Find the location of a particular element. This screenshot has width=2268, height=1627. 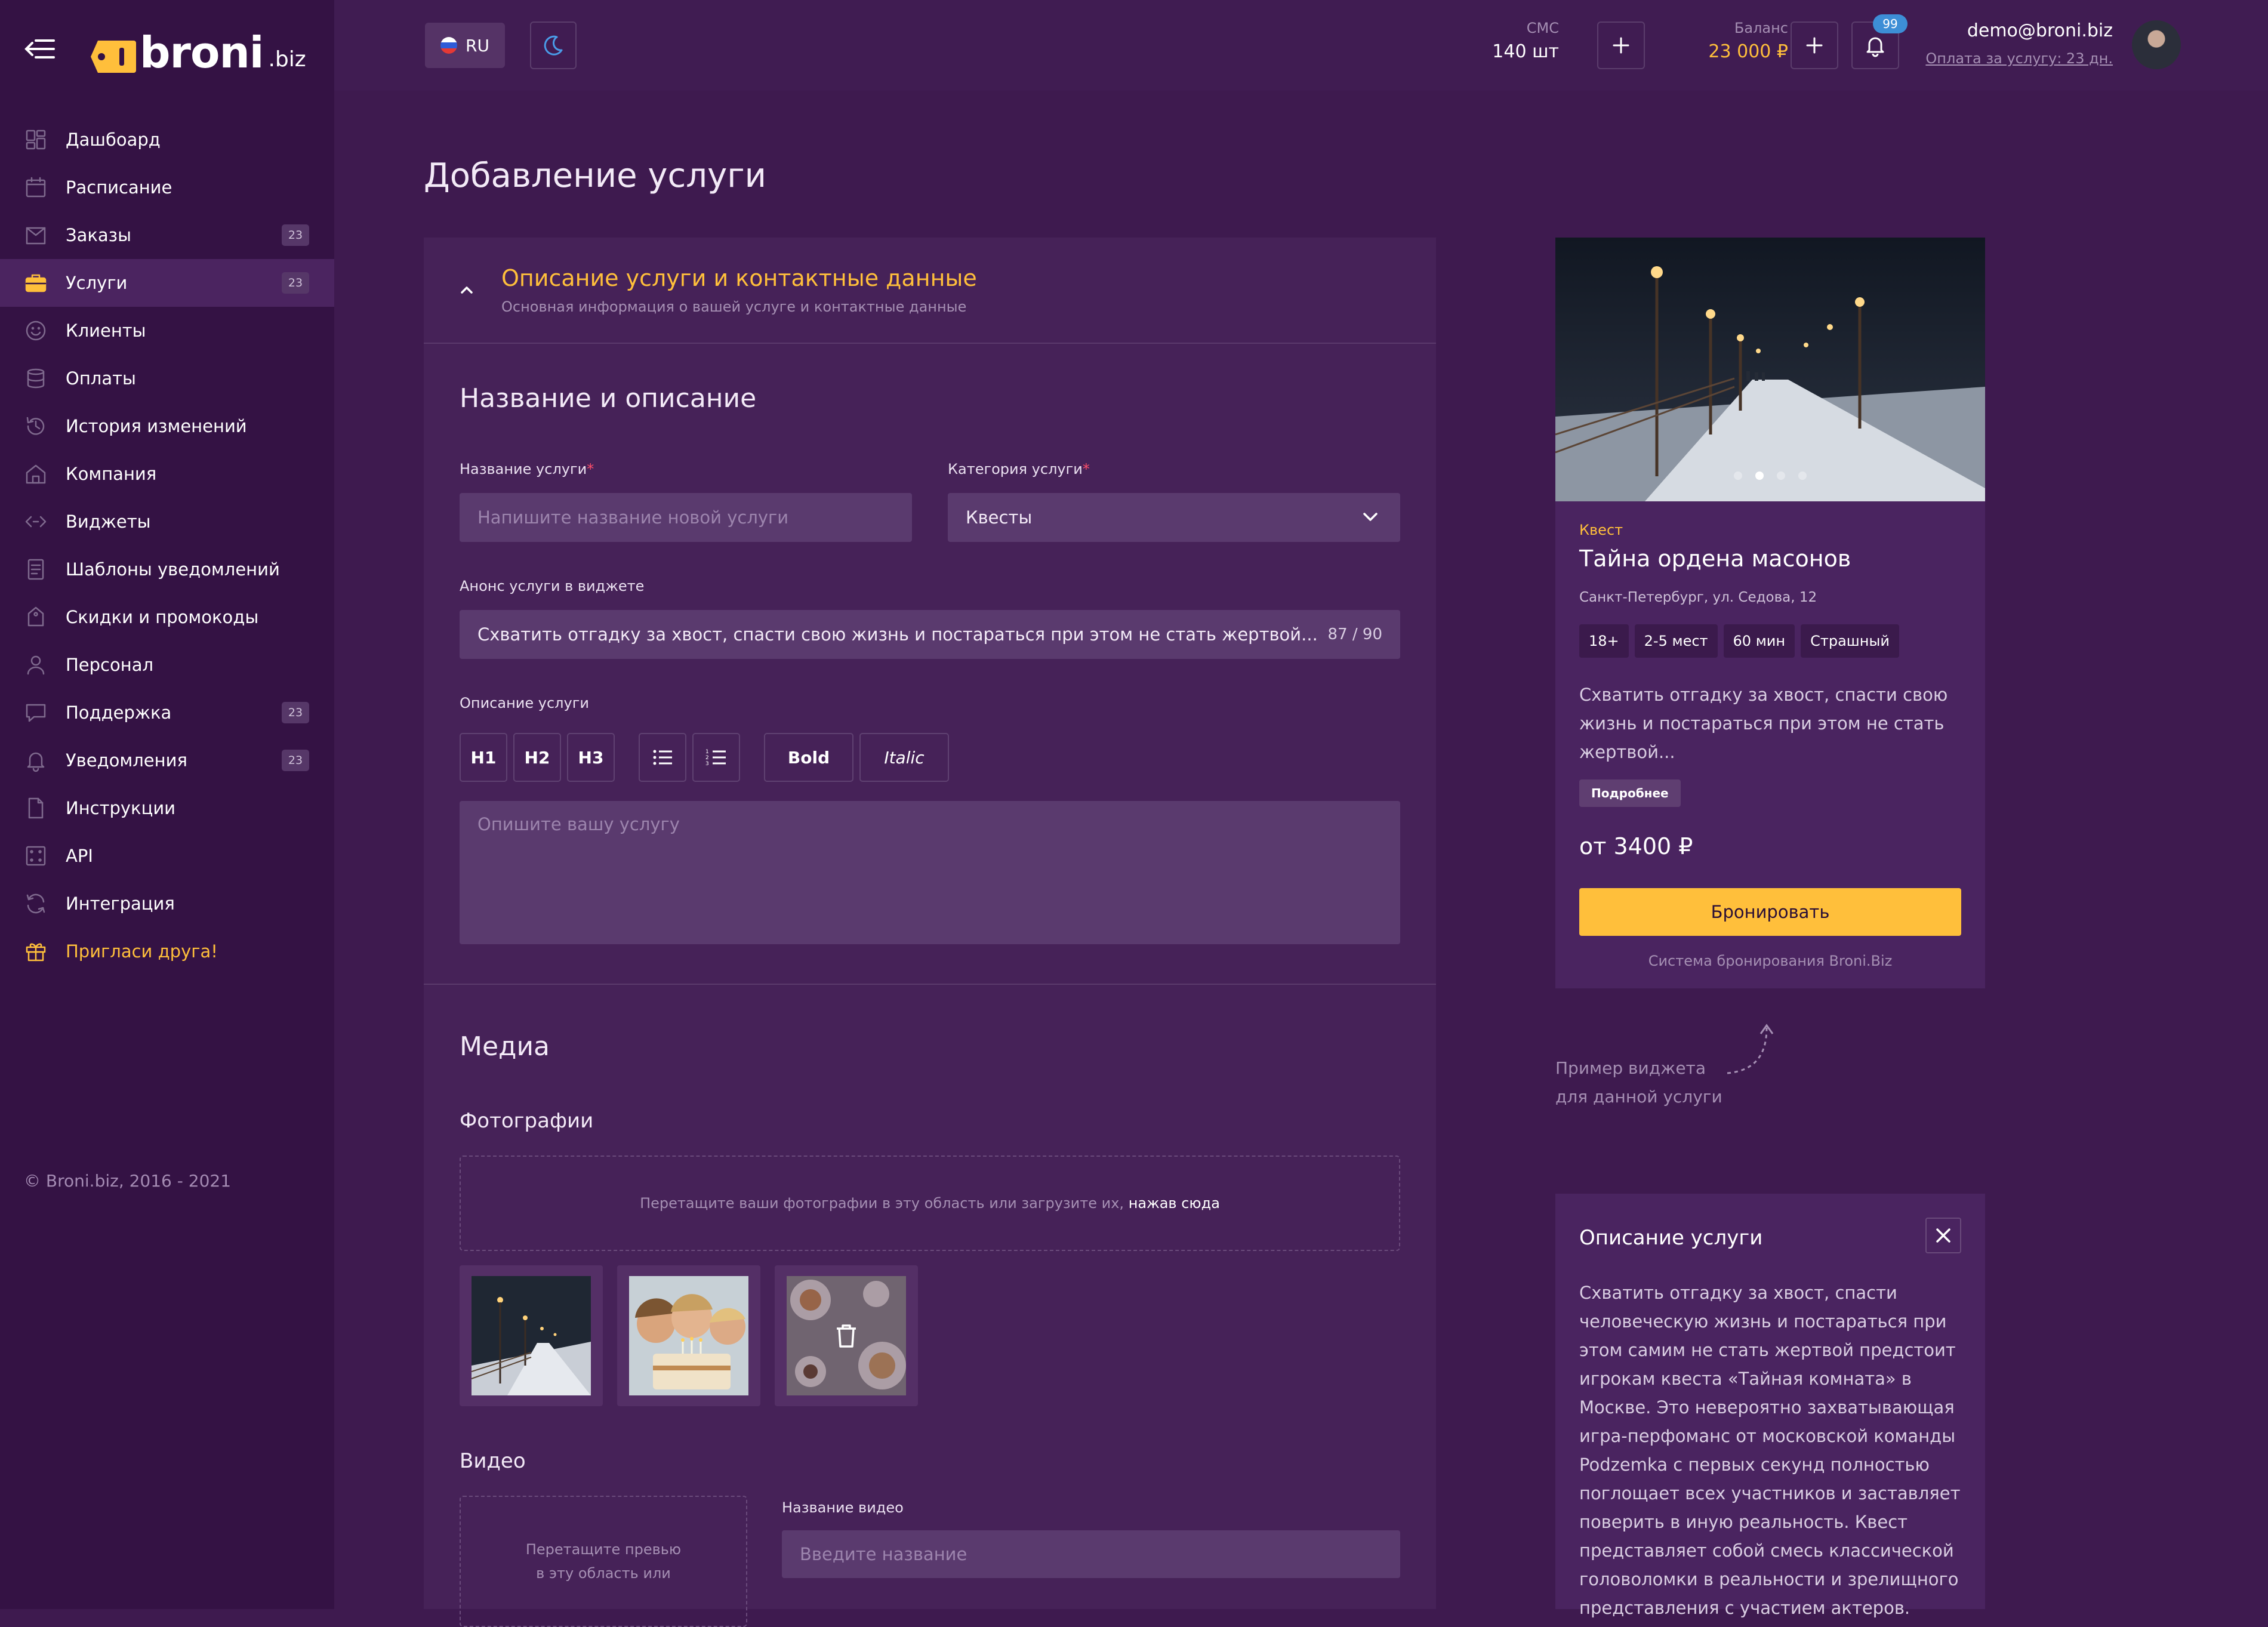

avatar is located at coordinates (2156, 45).